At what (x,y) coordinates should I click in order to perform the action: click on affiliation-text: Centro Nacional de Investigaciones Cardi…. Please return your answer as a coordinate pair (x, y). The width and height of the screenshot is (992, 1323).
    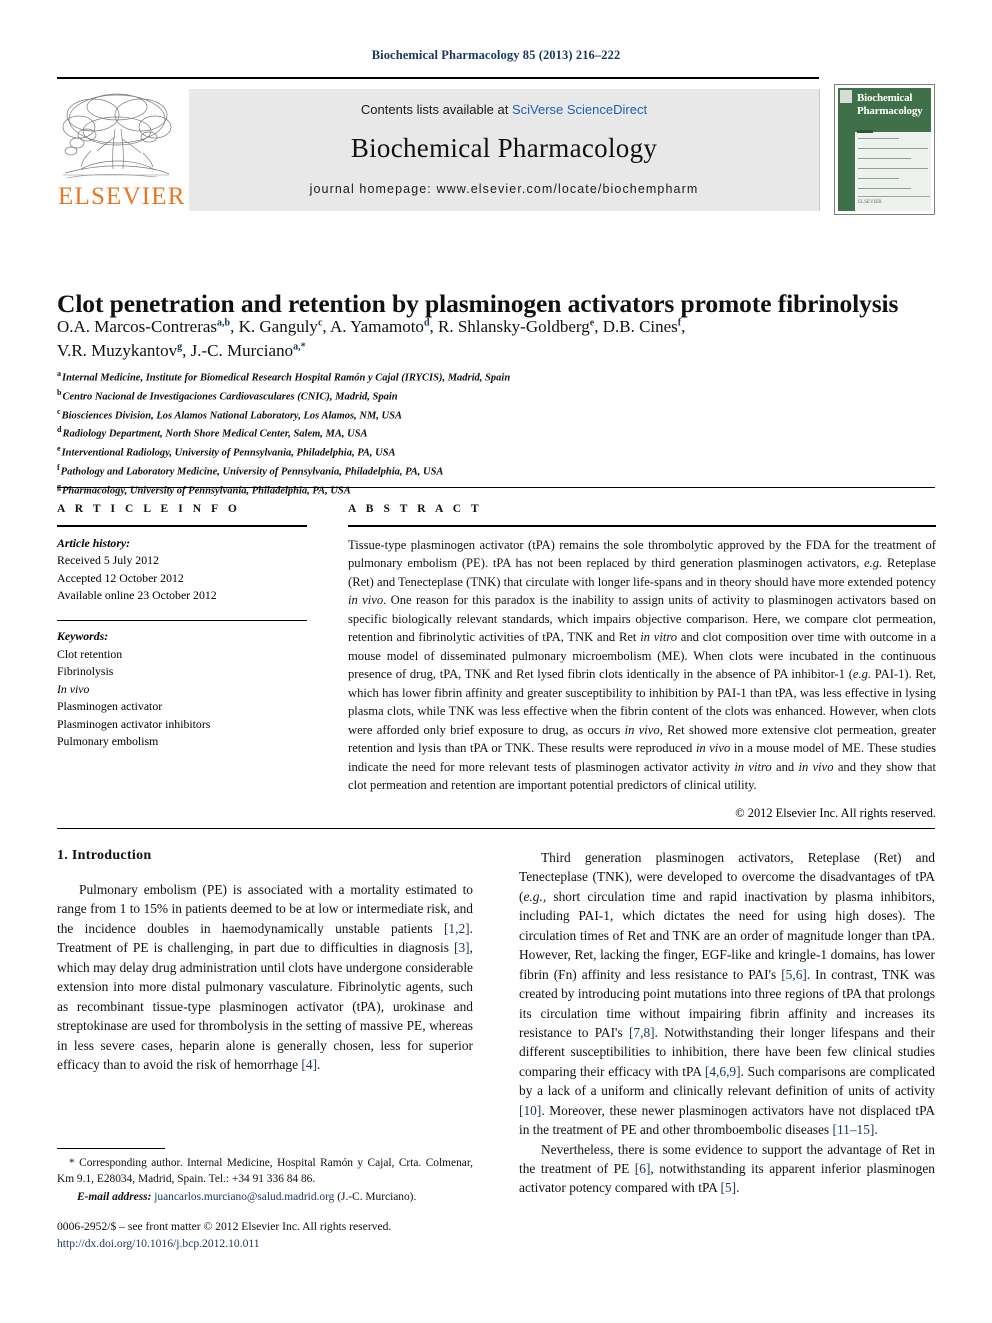
    Looking at the image, I should click on (230, 397).